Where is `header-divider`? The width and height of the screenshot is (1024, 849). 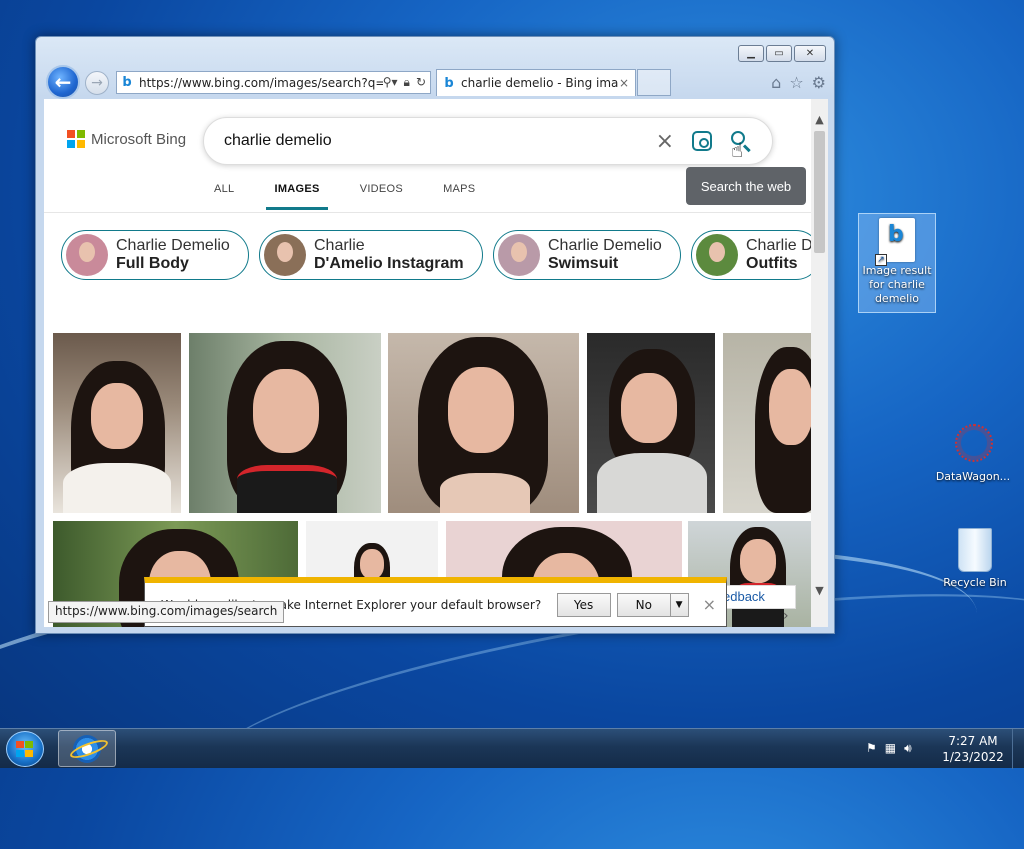 header-divider is located at coordinates (429, 212).